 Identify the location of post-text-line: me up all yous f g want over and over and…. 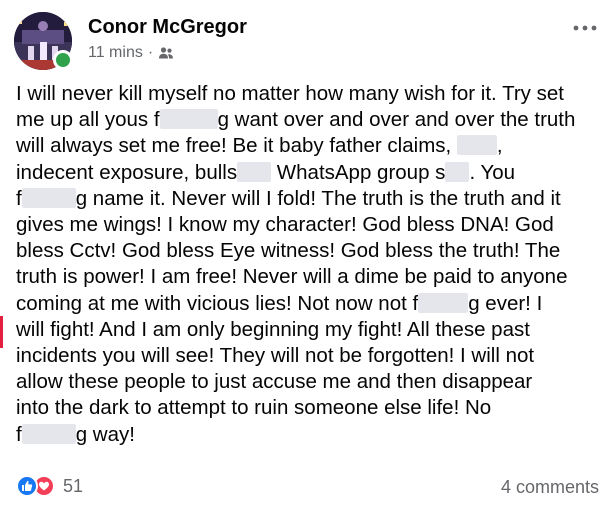
(311, 120).